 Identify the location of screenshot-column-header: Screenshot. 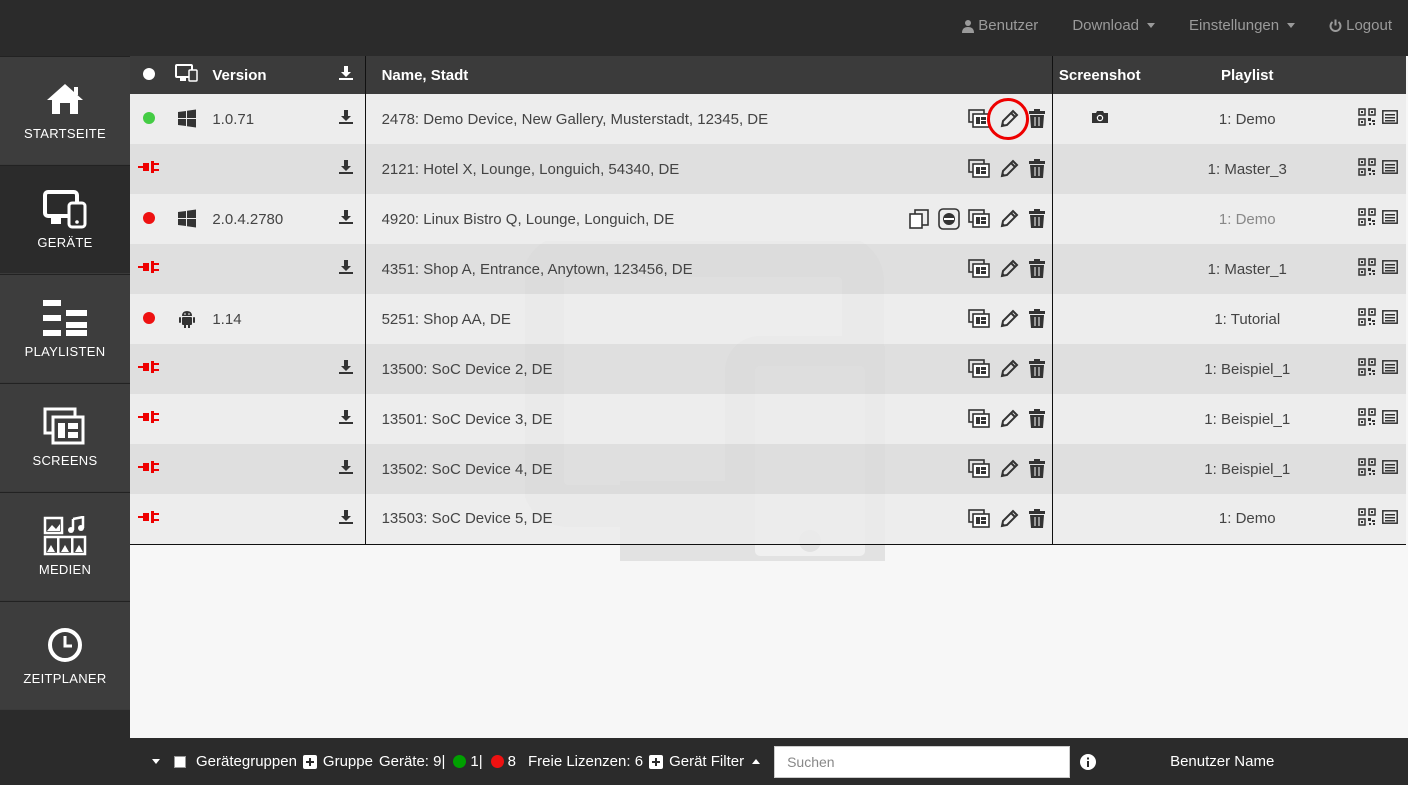
(1099, 75).